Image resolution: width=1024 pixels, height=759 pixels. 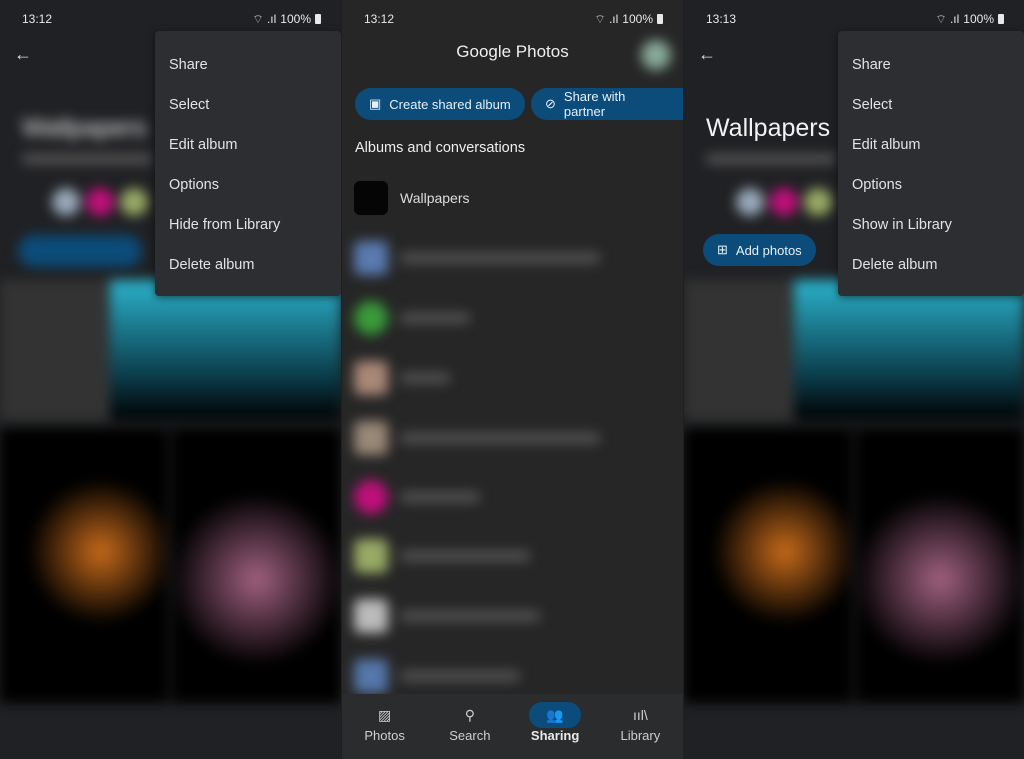 I want to click on library-icon: ııl\, so click(x=640, y=715).